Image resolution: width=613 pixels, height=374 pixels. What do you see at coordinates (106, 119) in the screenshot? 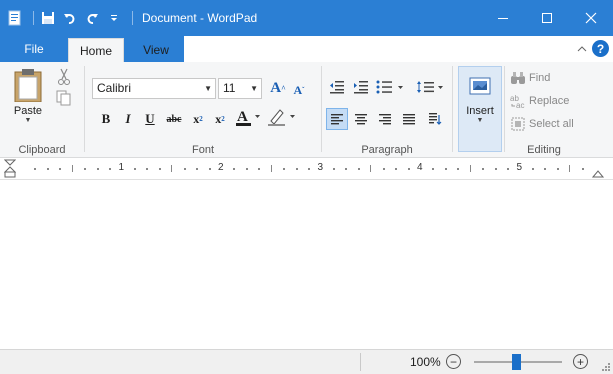
I see `bold-button: B` at bounding box center [106, 119].